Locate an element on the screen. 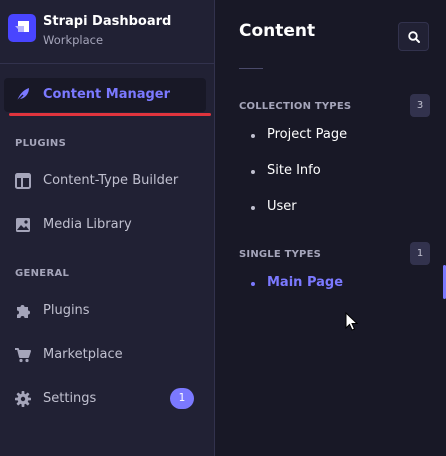  title-divider is located at coordinates (251, 68).